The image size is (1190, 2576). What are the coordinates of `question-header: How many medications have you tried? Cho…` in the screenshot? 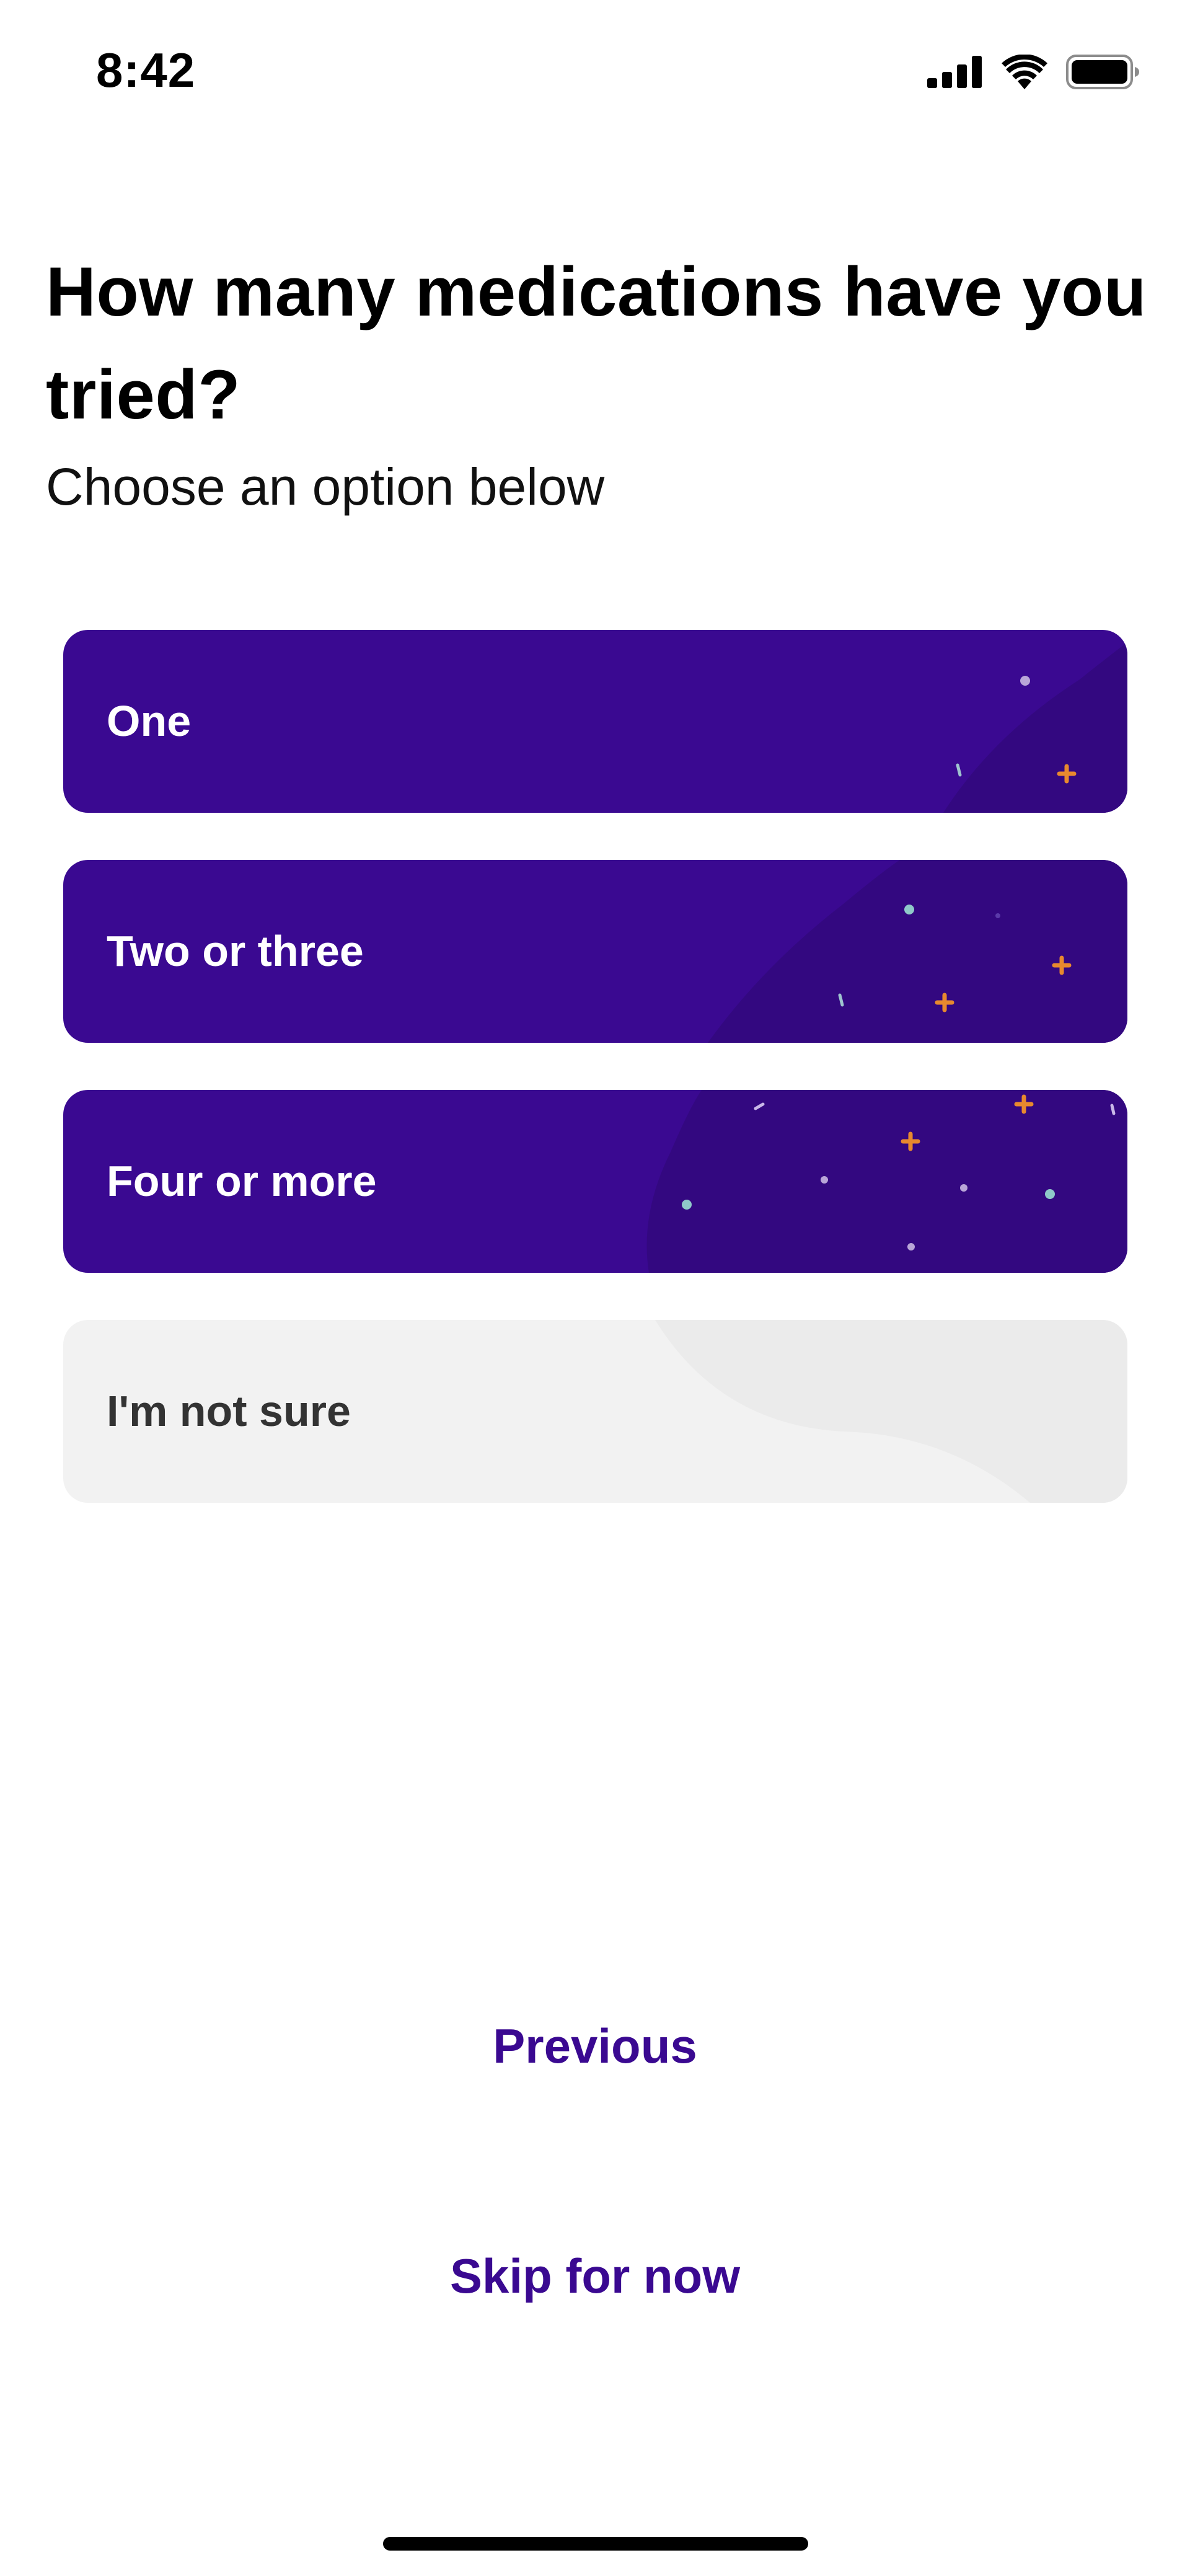 It's located at (597, 384).